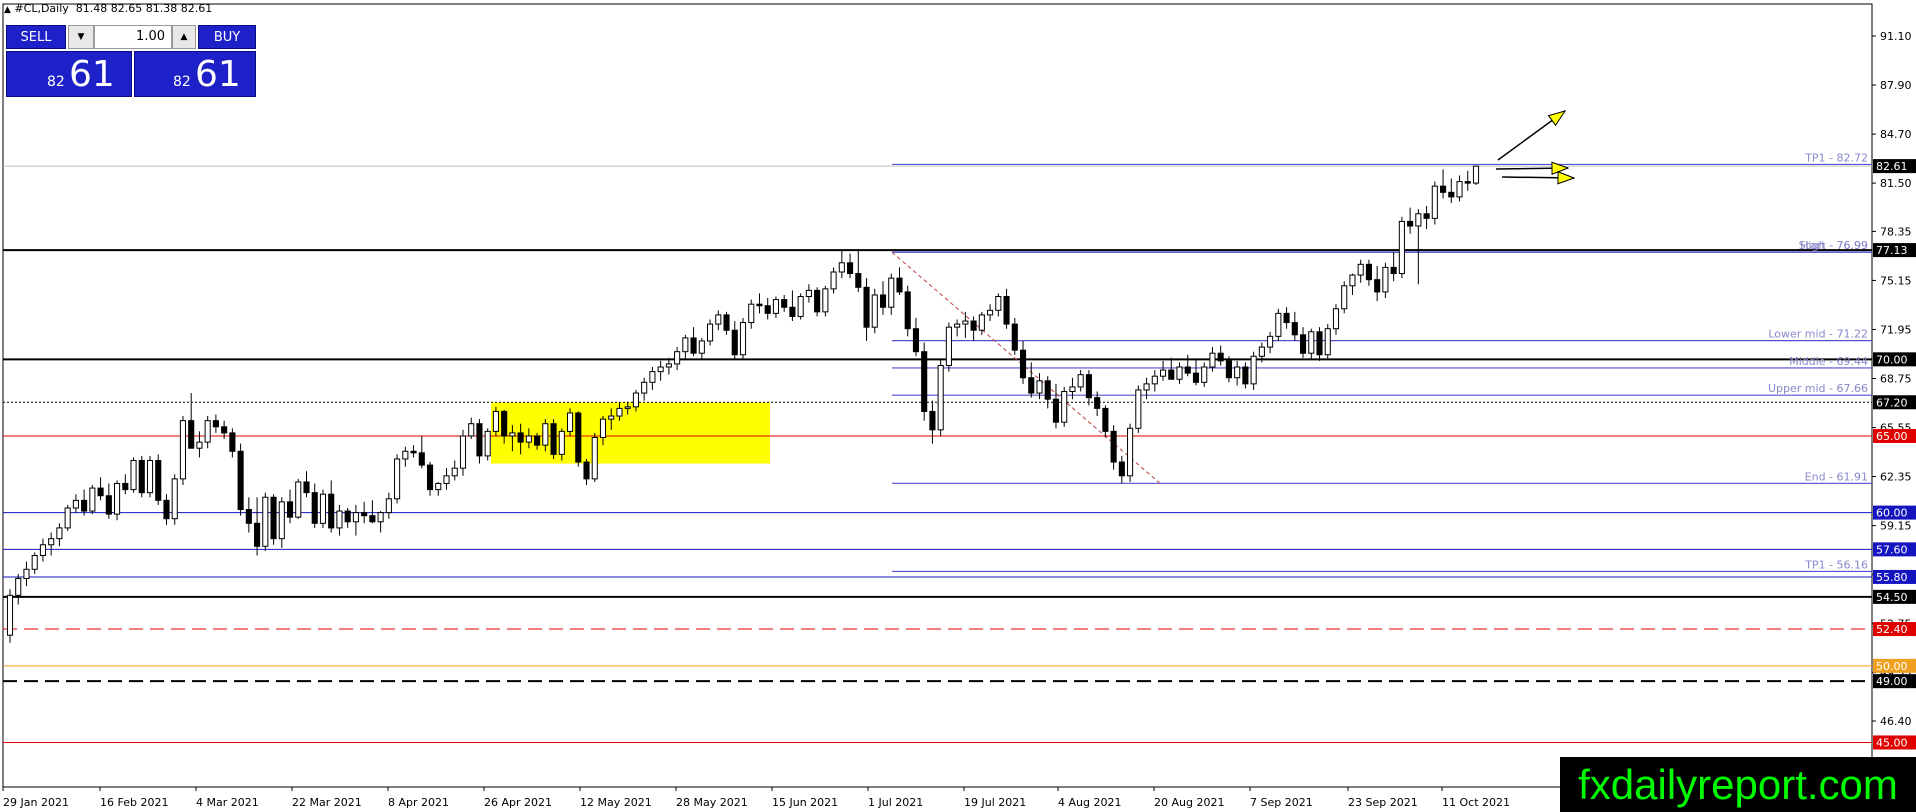 The height and width of the screenshot is (812, 1916). What do you see at coordinates (805, 802) in the screenshot?
I see `x-axis-tick-label: 15 Jun 2021` at bounding box center [805, 802].